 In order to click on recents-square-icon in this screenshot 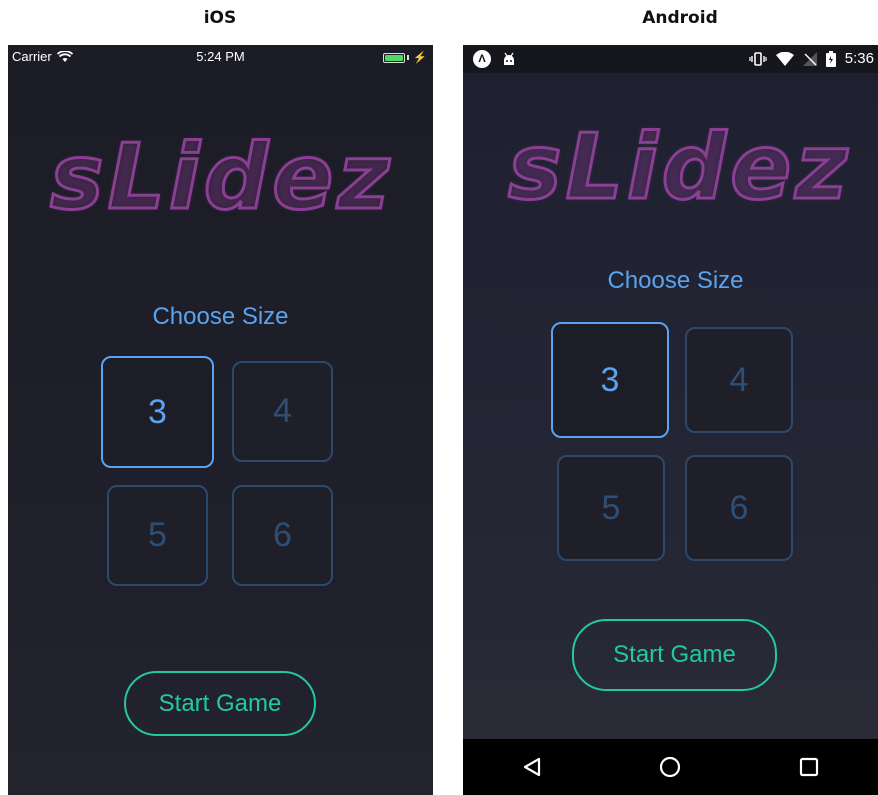, I will do `click(808, 767)`.